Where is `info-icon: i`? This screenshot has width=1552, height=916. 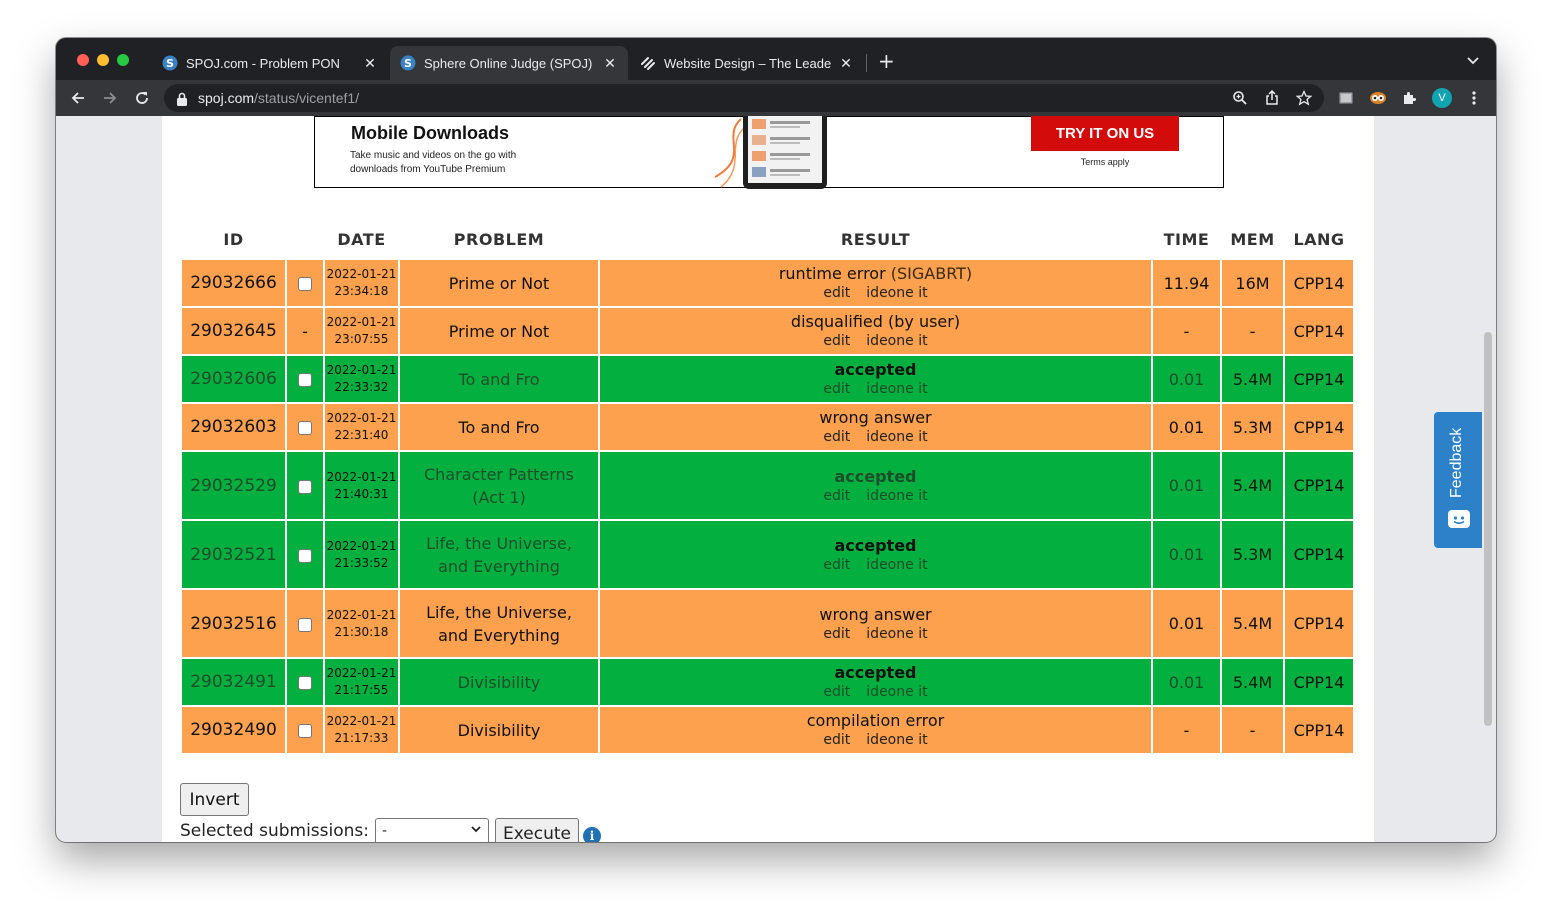
info-icon: i is located at coordinates (592, 834).